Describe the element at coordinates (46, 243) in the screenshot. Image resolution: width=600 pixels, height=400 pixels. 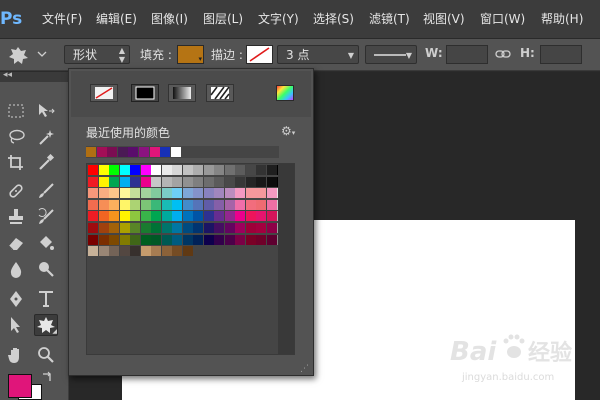
I see `paint-bucket-tool` at that location.